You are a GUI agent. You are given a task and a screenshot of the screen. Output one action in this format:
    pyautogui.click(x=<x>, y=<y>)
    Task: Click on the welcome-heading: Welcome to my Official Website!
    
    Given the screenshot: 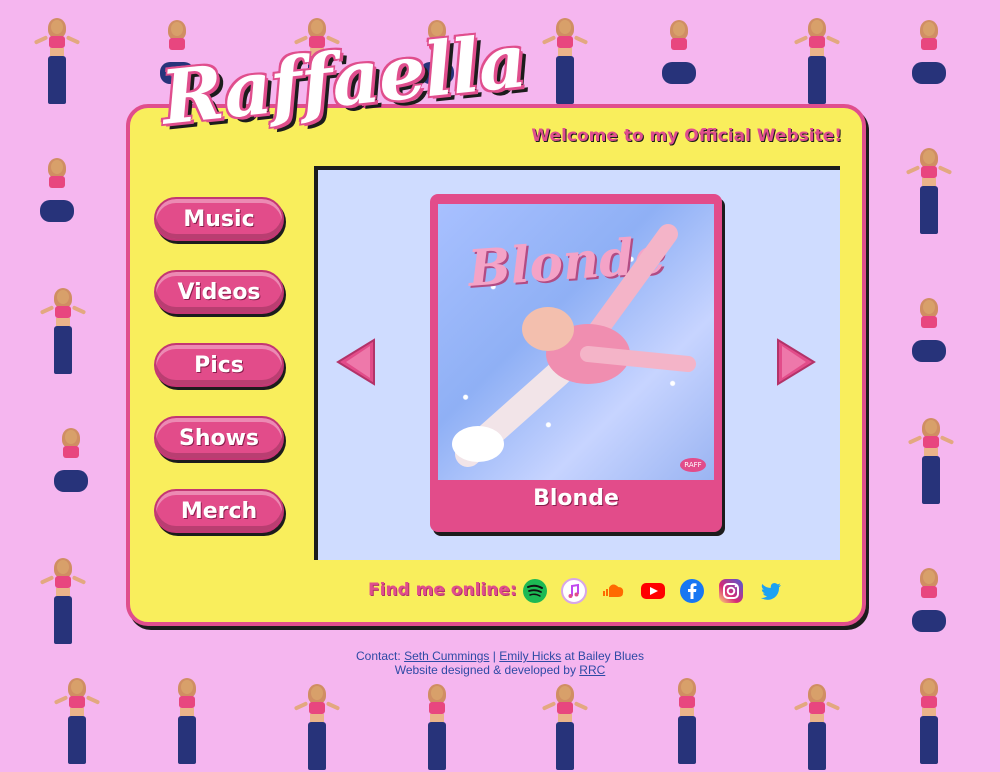 What is the action you would take?
    pyautogui.click(x=686, y=136)
    